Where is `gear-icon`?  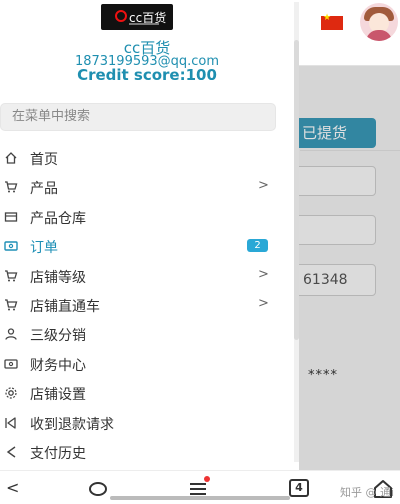 gear-icon is located at coordinates (11, 393).